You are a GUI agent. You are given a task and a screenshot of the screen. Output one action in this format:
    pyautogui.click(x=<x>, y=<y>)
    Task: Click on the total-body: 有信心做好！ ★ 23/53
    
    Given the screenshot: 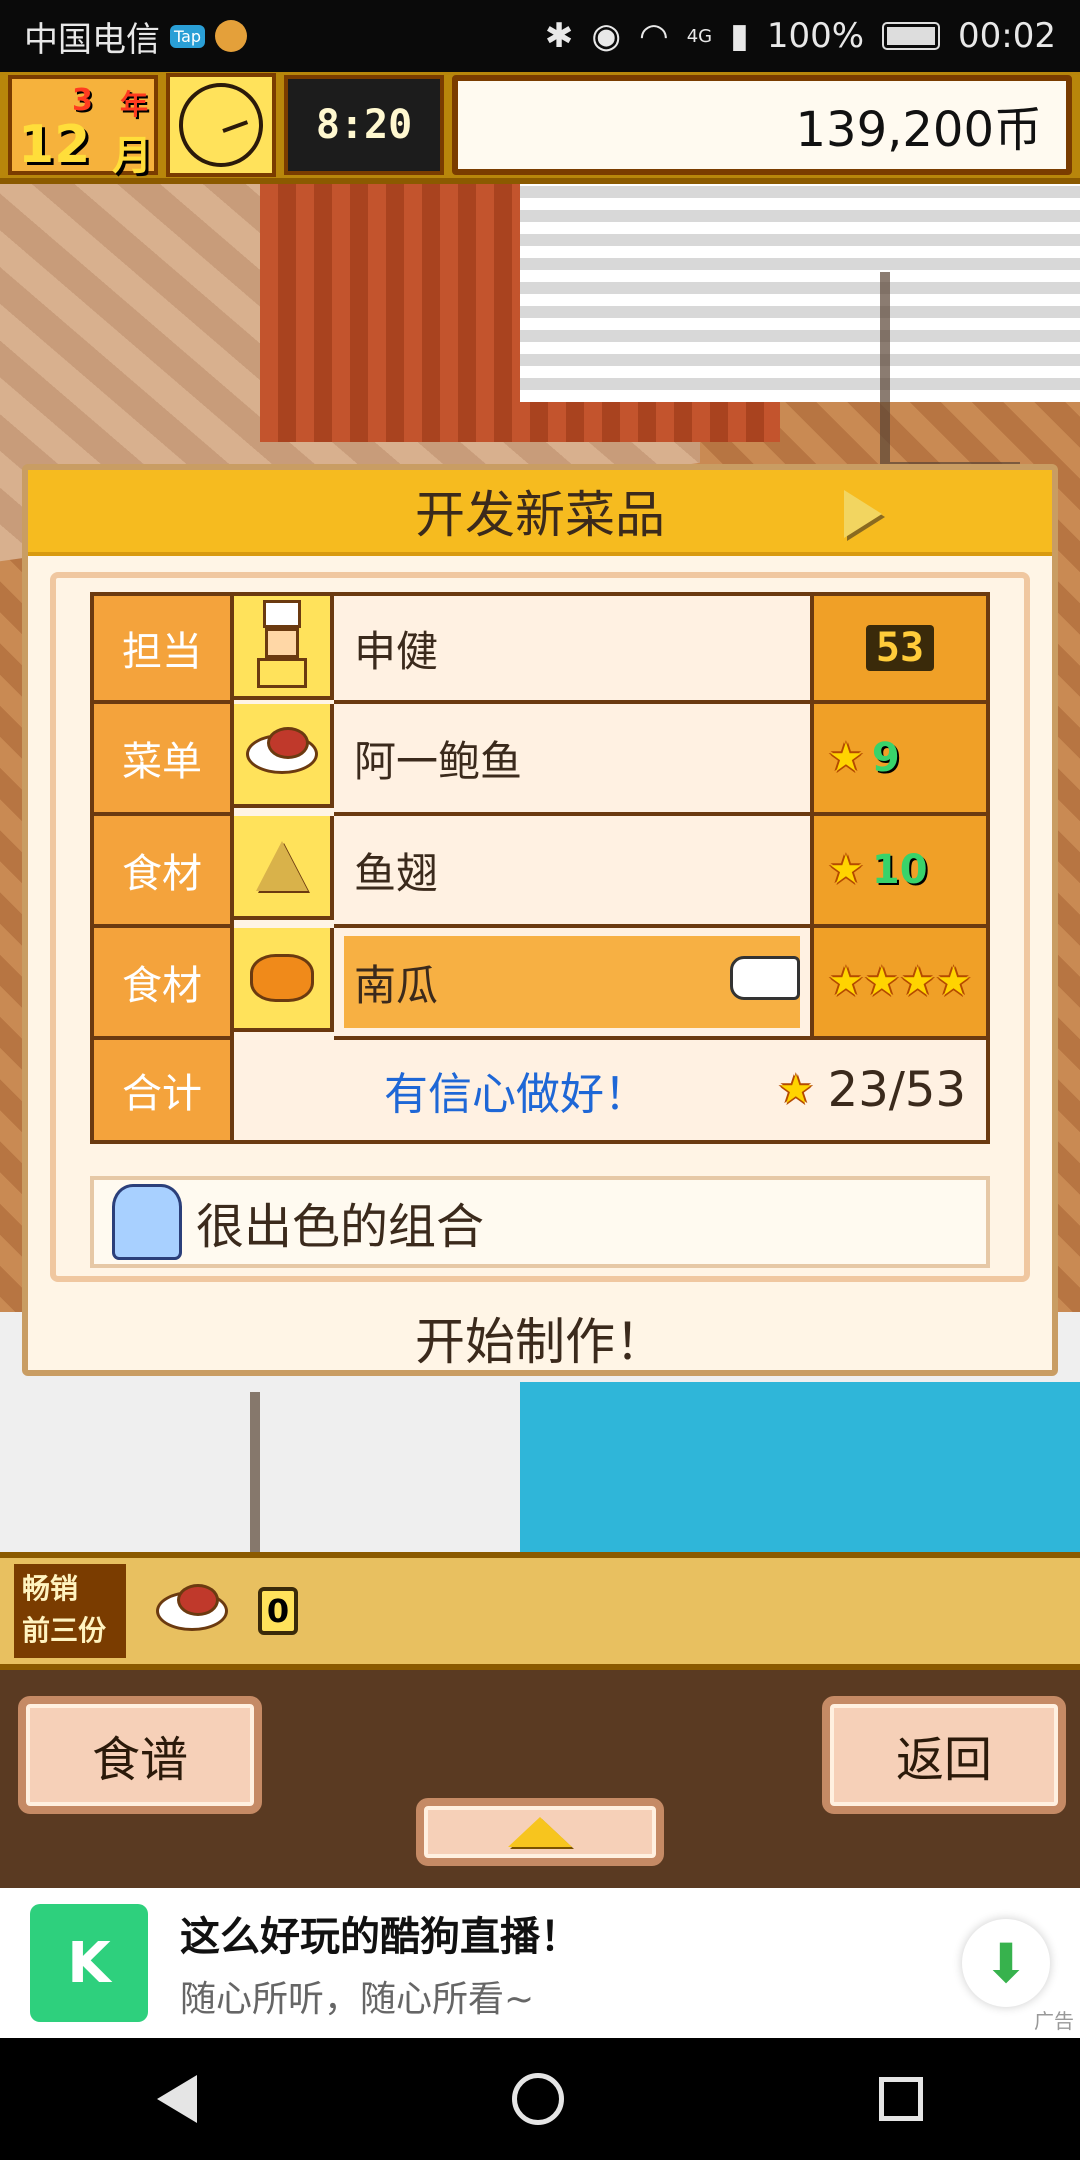 What is the action you would take?
    pyautogui.click(x=610, y=1090)
    